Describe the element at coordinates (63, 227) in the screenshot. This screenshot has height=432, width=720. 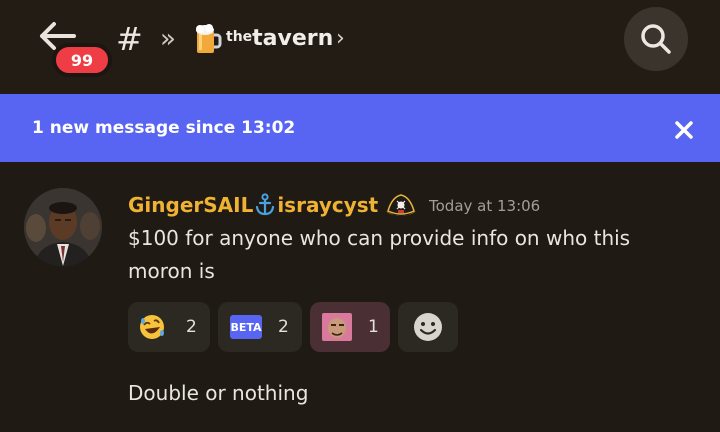
I see `avatar` at that location.